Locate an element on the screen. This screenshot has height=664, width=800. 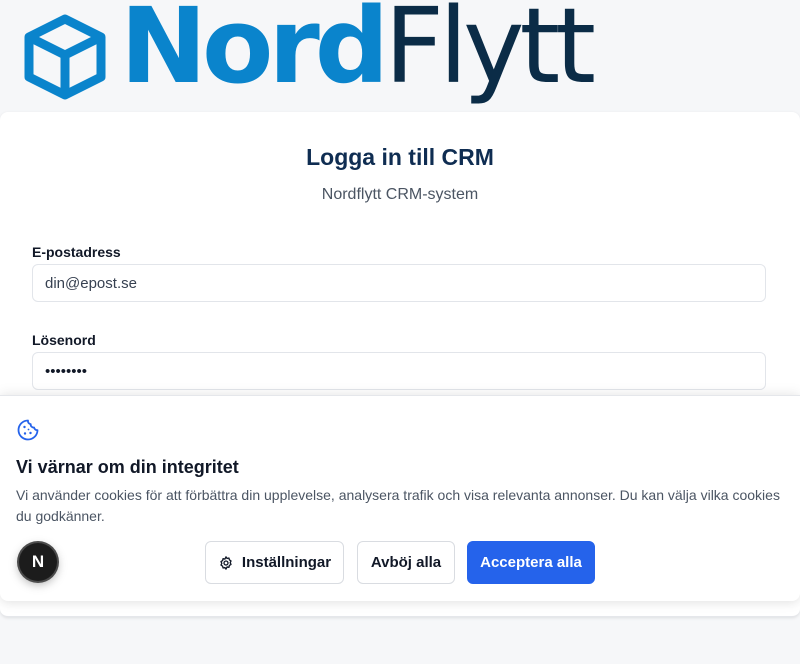
cube-icon is located at coordinates (65, 57).